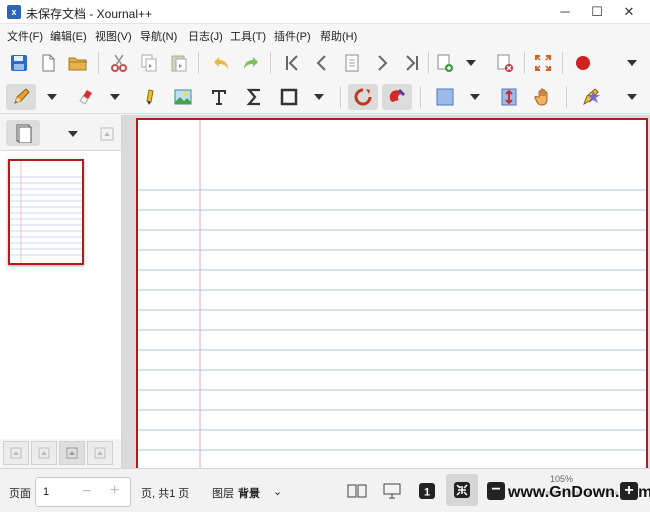 The image size is (650, 512). I want to click on zoom-fit-icon, so click(462, 490).